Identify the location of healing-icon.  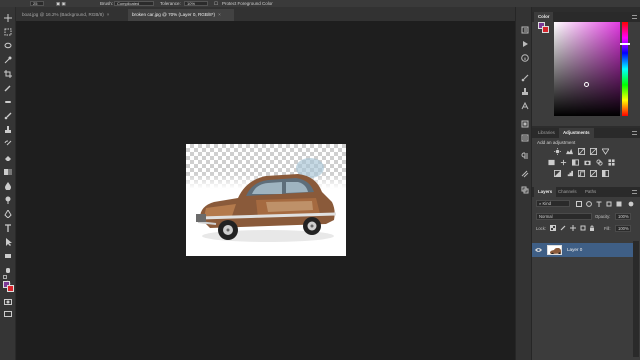
(8, 102).